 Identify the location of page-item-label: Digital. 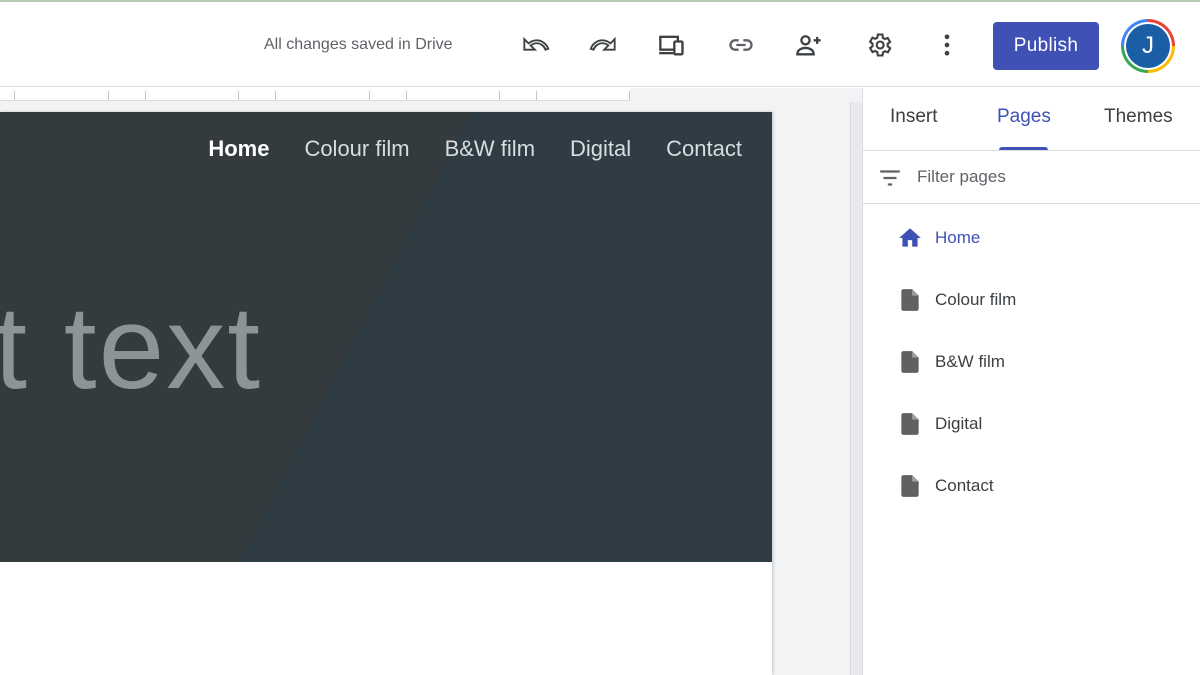
(959, 423).